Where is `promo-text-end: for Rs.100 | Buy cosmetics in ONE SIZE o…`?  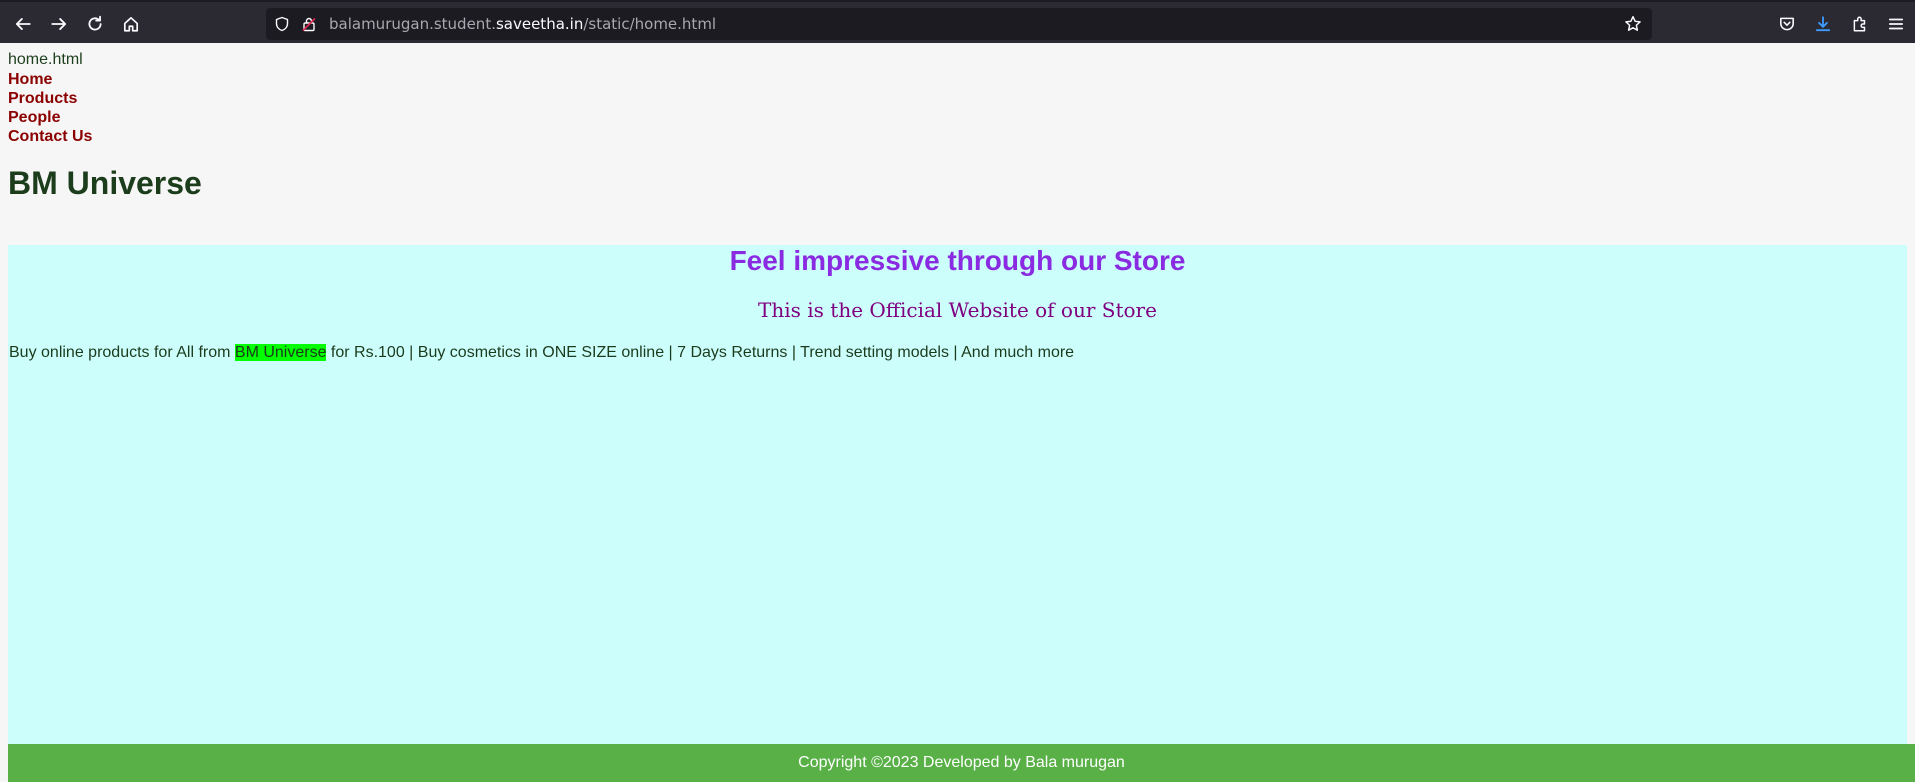 promo-text-end: for Rs.100 | Buy cosmetics in ONE SIZE o… is located at coordinates (700, 352).